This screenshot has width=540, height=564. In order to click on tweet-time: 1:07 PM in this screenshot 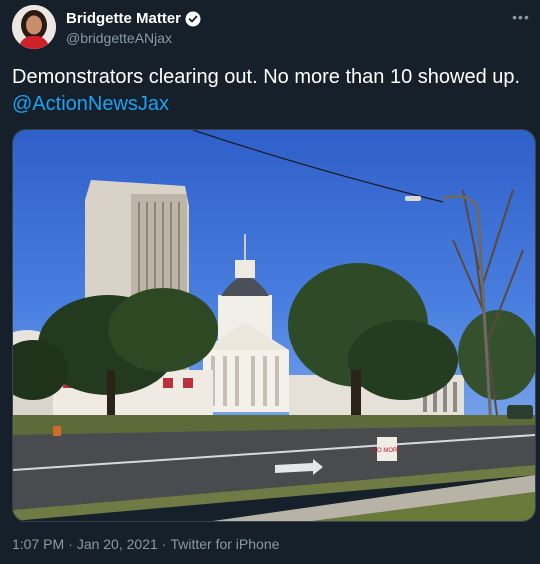, I will do `click(38, 544)`.